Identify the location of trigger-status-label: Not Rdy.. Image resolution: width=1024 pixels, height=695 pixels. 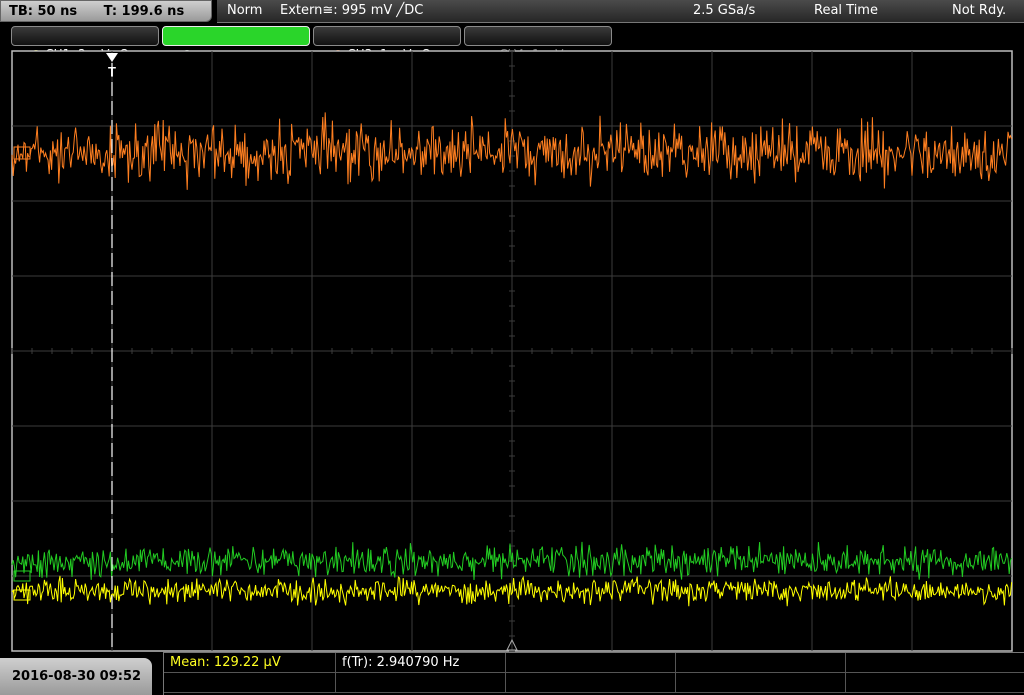
(979, 10).